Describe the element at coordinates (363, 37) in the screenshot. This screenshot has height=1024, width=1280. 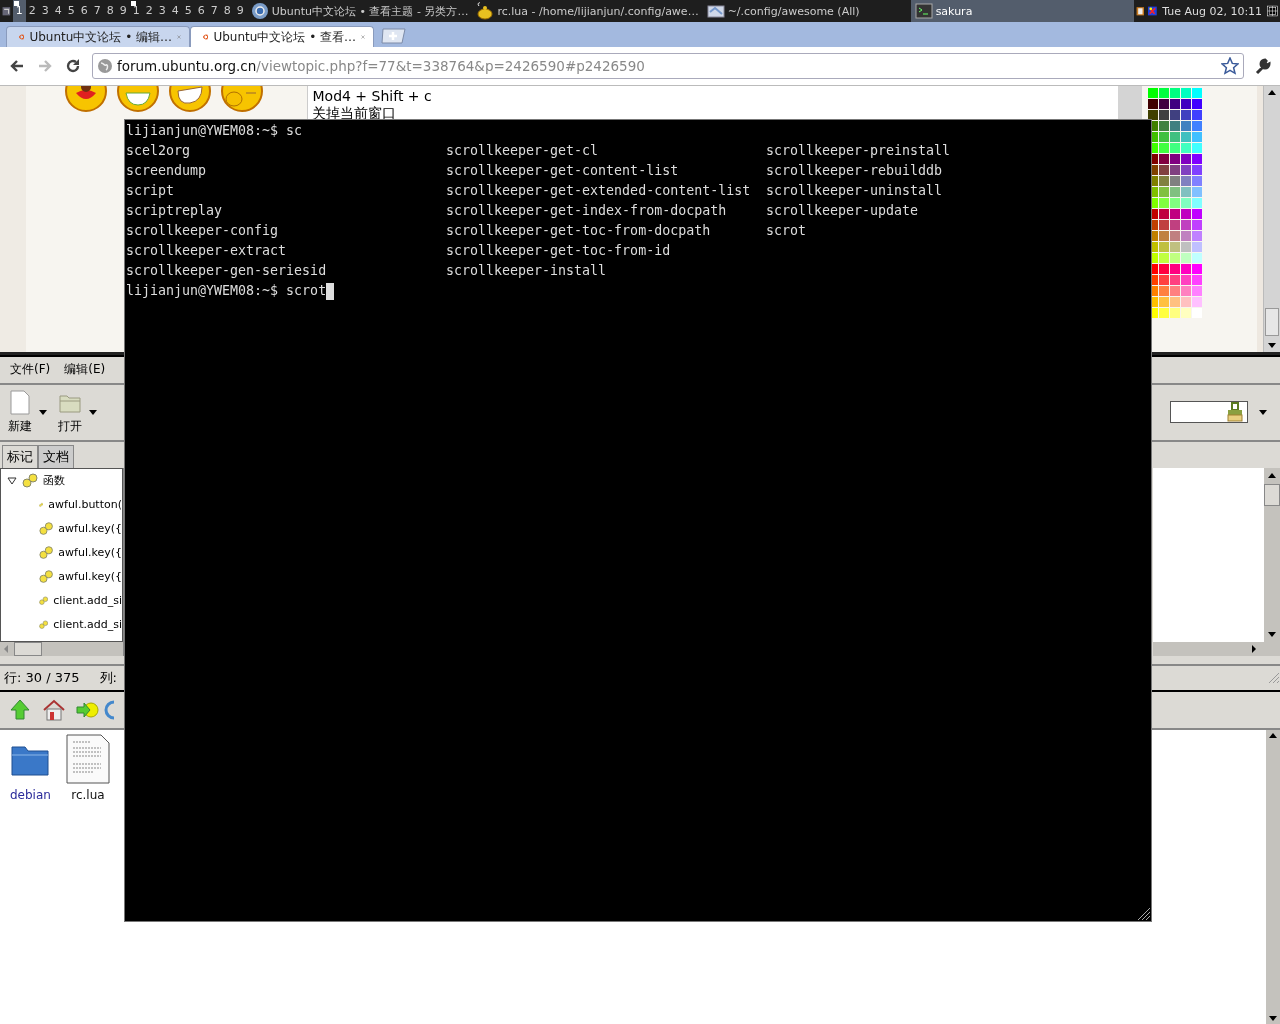
I see `close-icon` at that location.